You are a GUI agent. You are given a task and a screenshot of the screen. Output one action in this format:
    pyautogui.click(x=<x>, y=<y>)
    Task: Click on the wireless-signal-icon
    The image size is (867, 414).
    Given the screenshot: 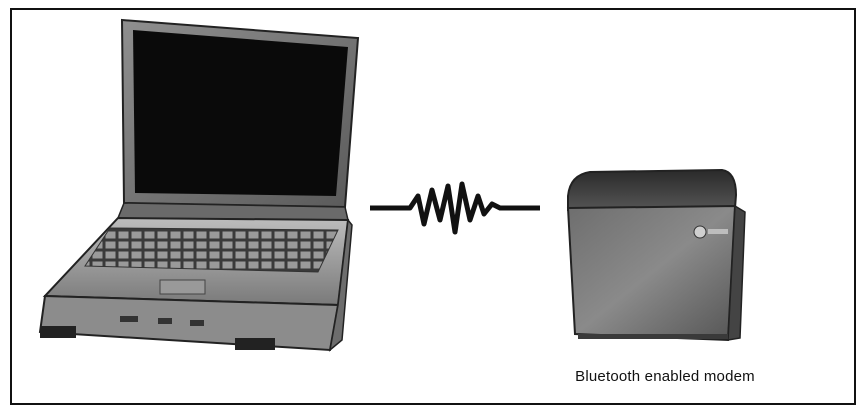 What is the action you would take?
    pyautogui.click(x=455, y=208)
    